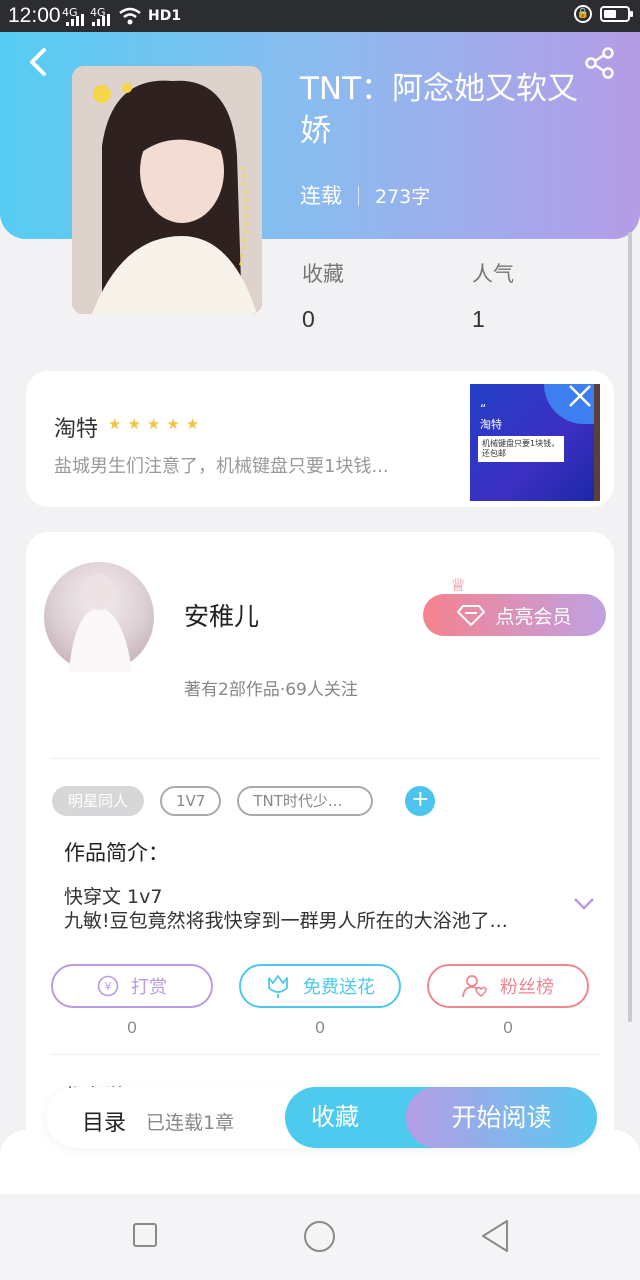 This screenshot has width=640, height=1280. What do you see at coordinates (37, 62) in the screenshot?
I see `back-arrow-icon` at bounding box center [37, 62].